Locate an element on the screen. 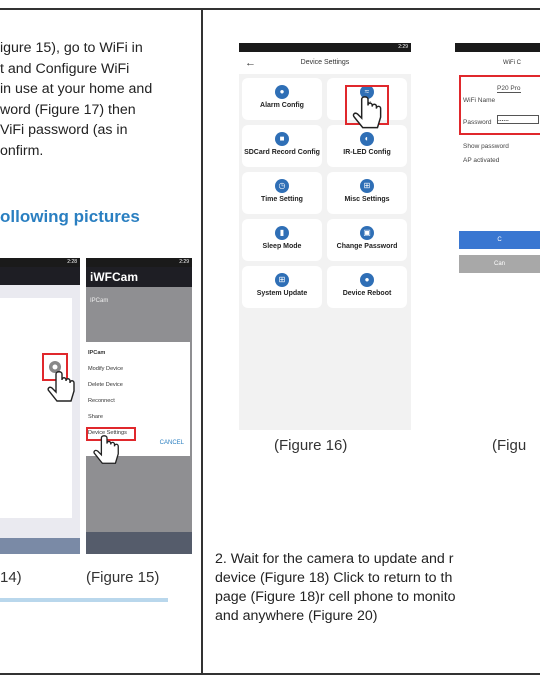 The width and height of the screenshot is (540, 685). cancel-button: Can is located at coordinates (499, 264).